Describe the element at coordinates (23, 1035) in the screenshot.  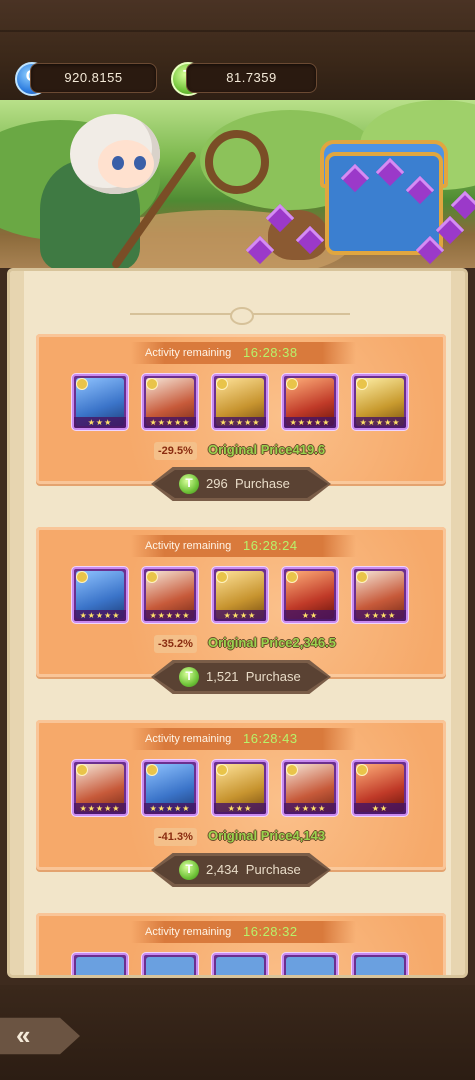
I see `double-chevron-left-icon: «` at that location.